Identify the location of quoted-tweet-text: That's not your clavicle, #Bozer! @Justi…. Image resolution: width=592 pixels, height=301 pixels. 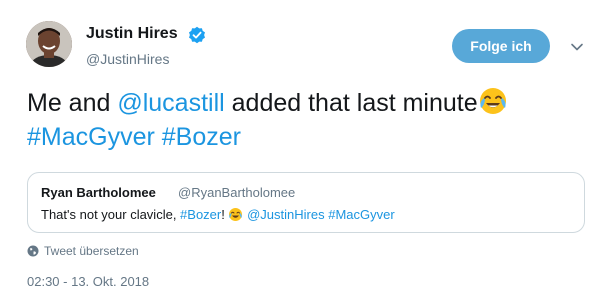
(218, 214).